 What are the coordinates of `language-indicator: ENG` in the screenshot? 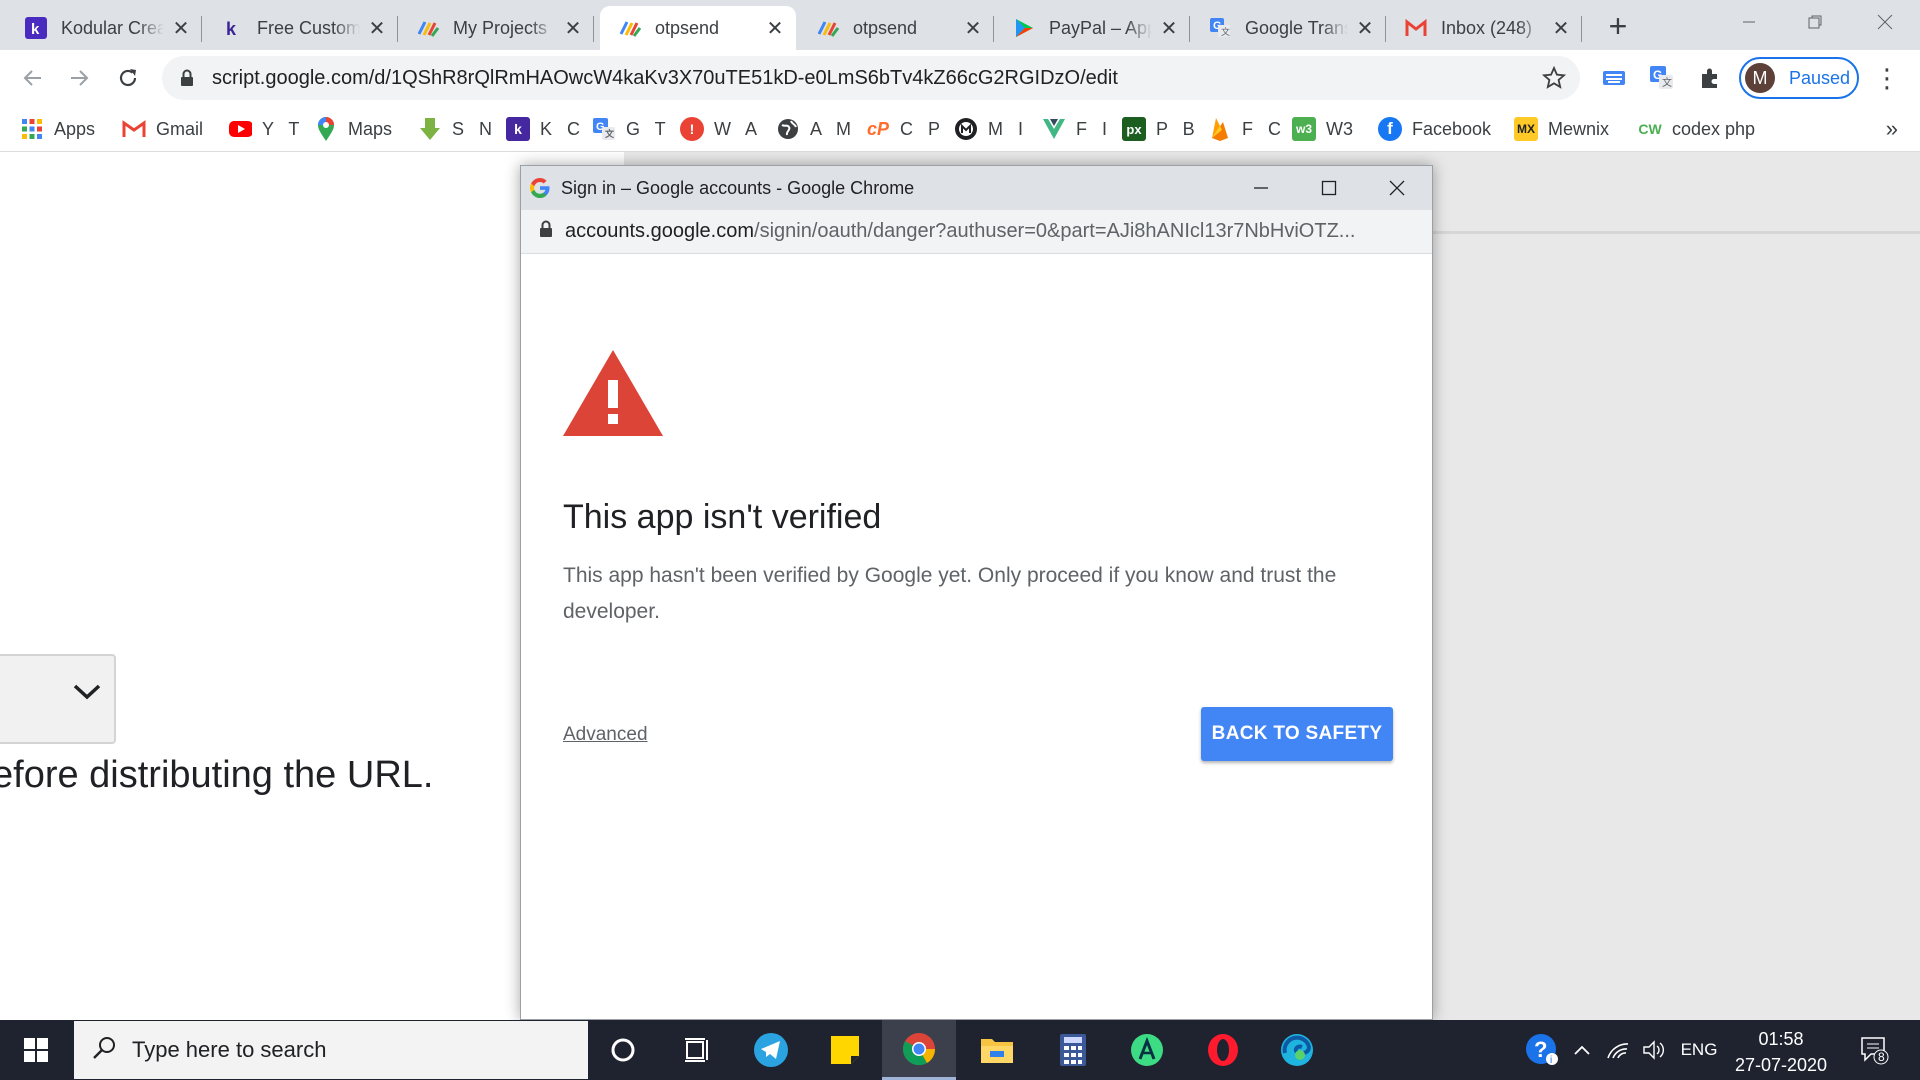 It's located at (1699, 1050).